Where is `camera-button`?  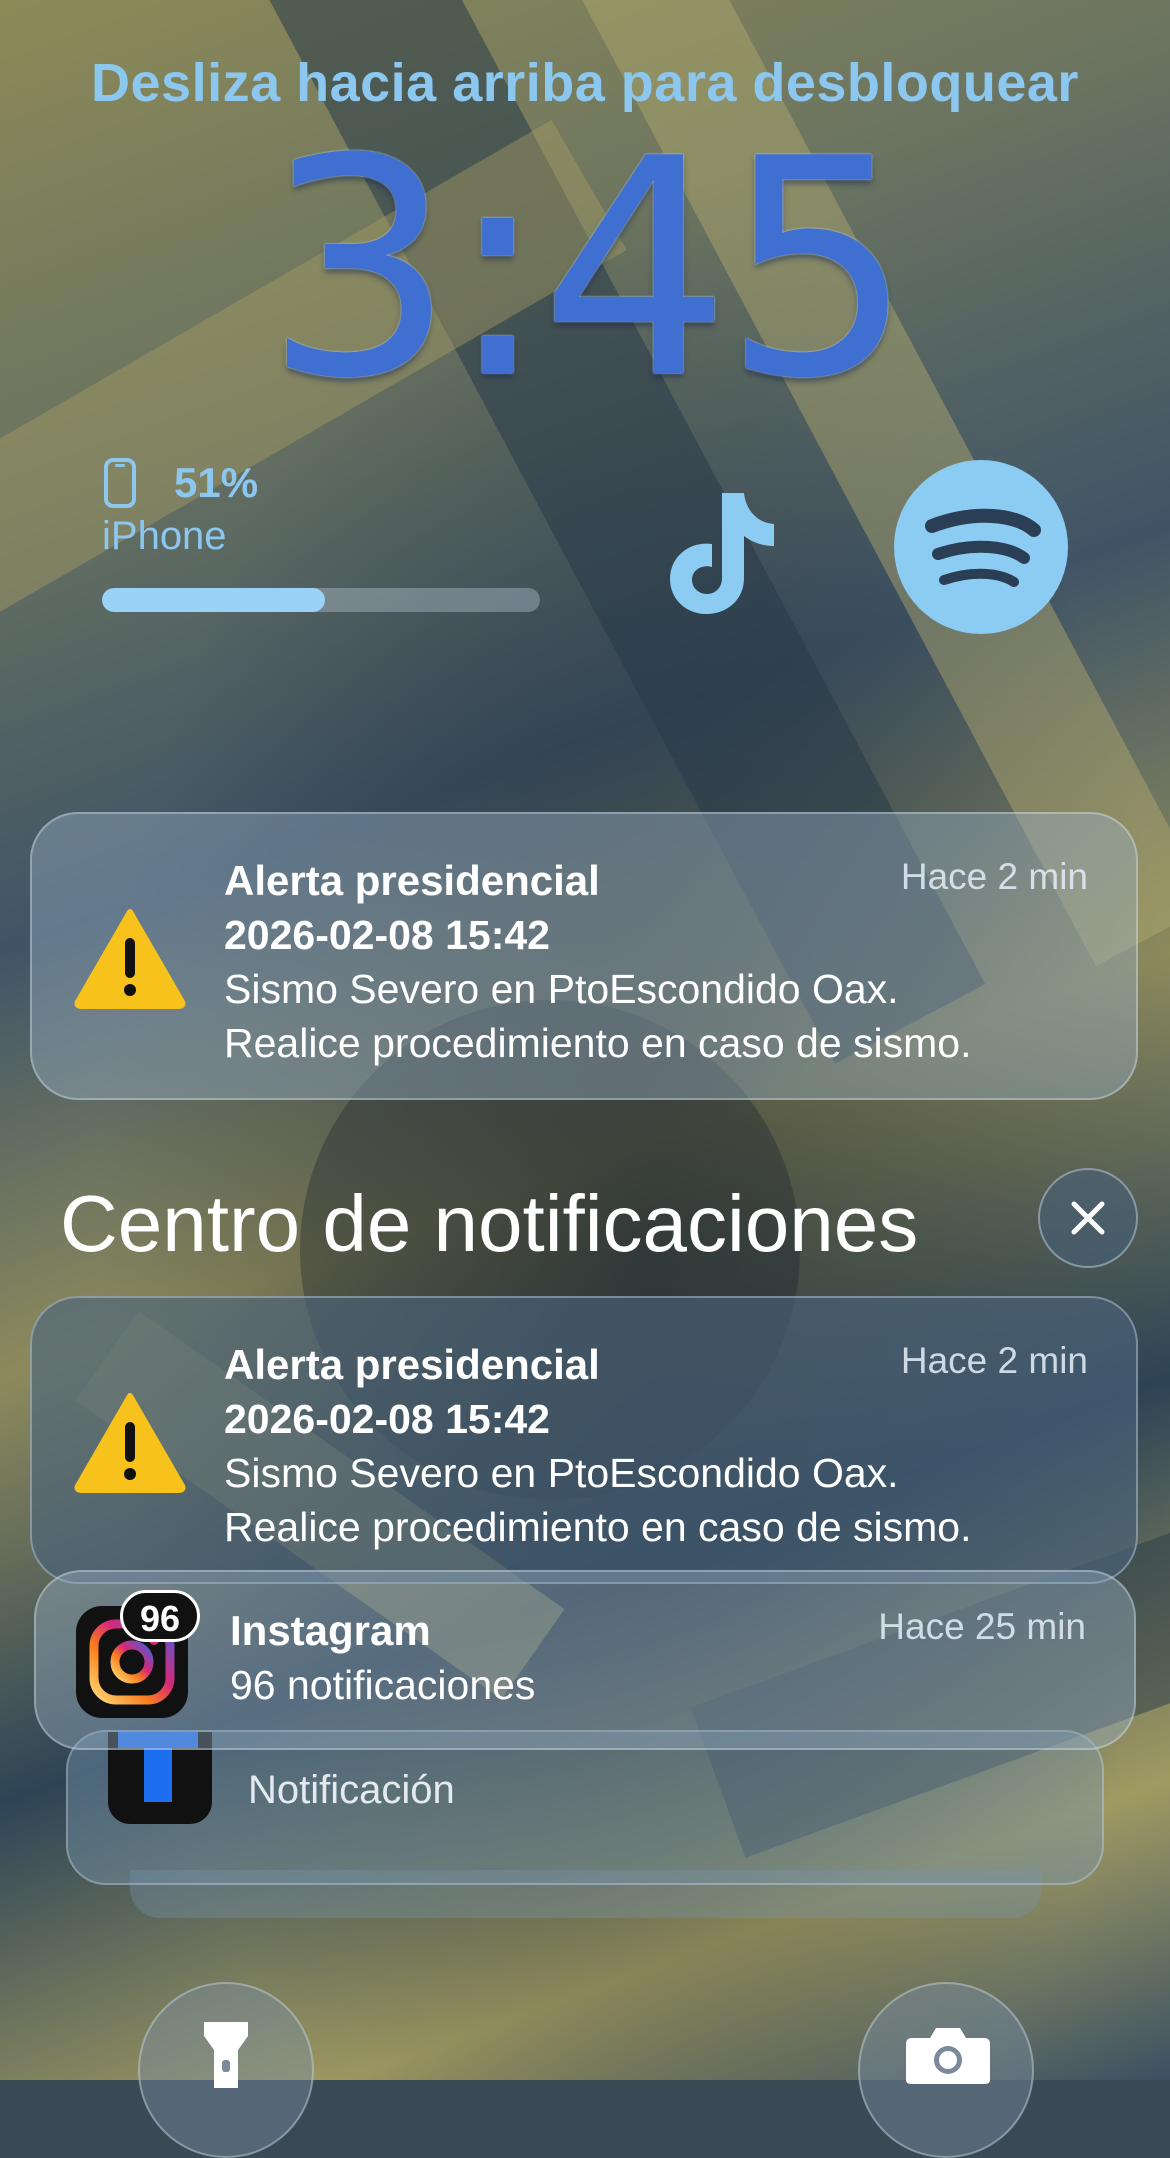
camera-button is located at coordinates (946, 2070).